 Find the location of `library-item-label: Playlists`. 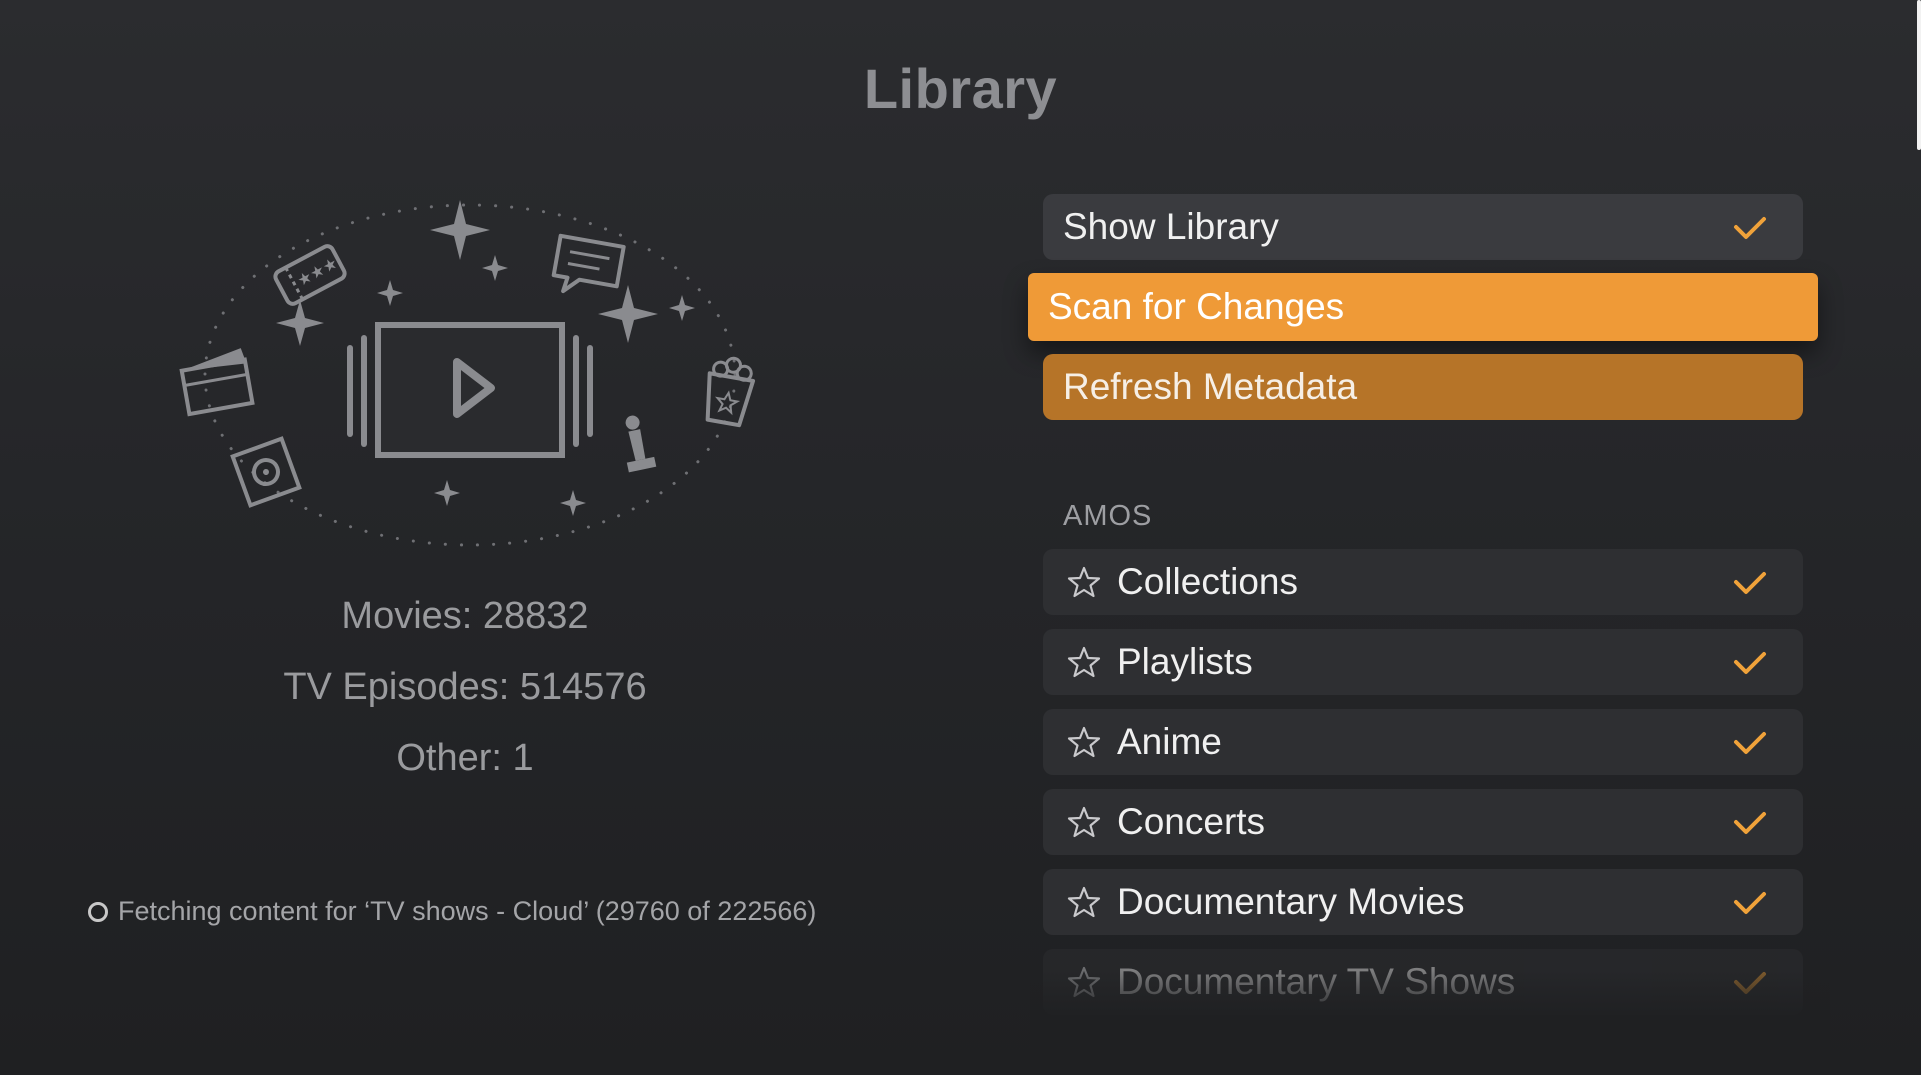

library-item-label: Playlists is located at coordinates (1185, 661).